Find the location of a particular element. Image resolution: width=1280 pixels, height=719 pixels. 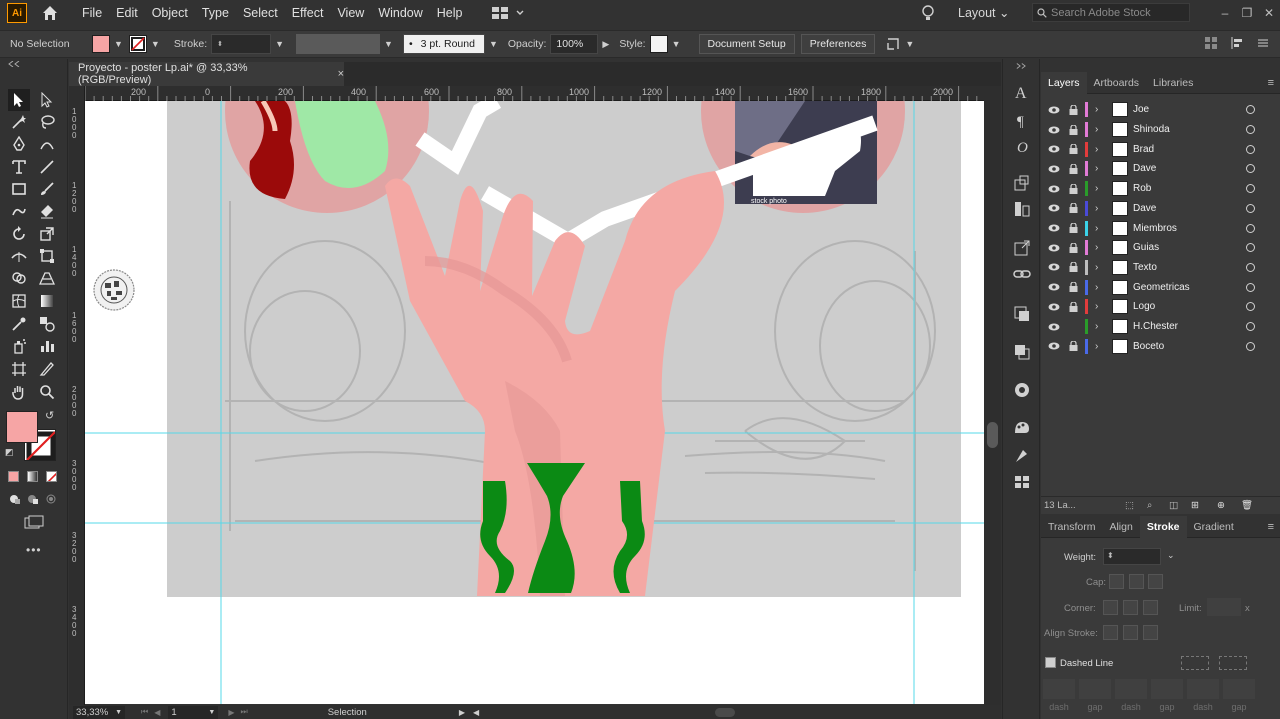

brush-definition-field: • 3 pt. Round is located at coordinates (443, 44).